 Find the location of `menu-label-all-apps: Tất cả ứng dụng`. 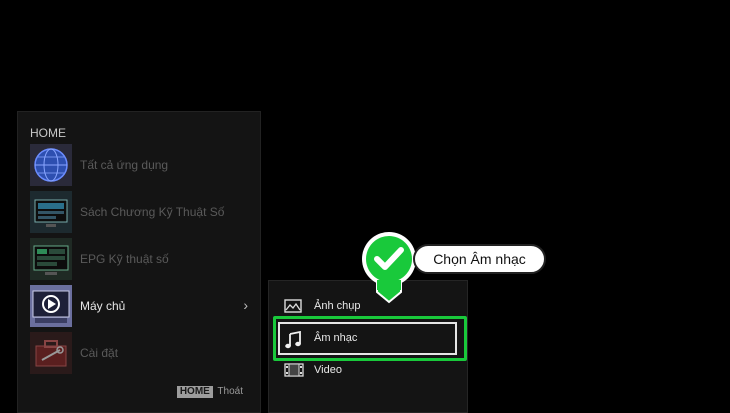

menu-label-all-apps: Tất cả ứng dụng is located at coordinates (124, 165).